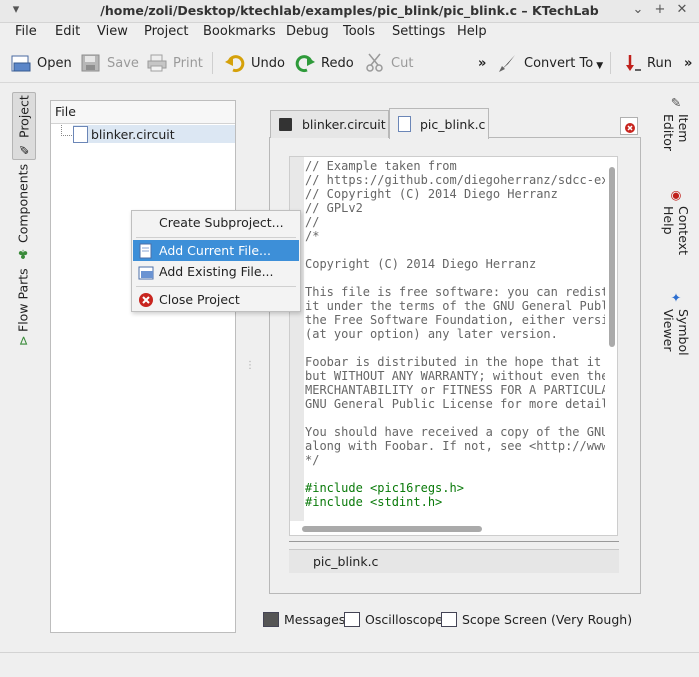  I want to click on tab-messages-label: Messages, so click(315, 619).